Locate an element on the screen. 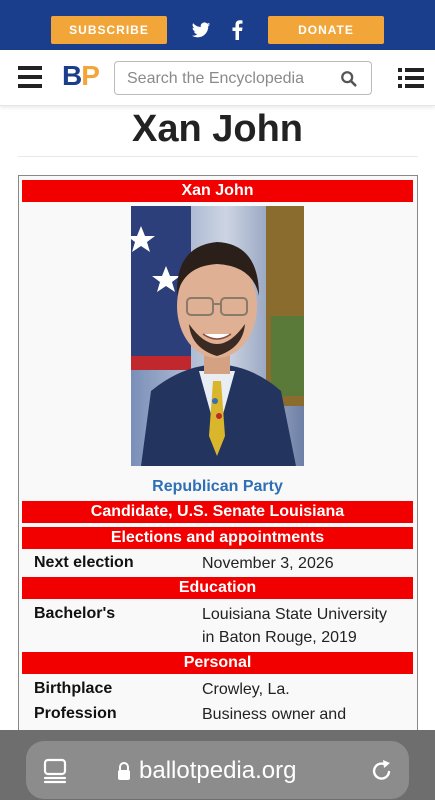 The height and width of the screenshot is (800, 435). candidate-photo is located at coordinates (217, 336).